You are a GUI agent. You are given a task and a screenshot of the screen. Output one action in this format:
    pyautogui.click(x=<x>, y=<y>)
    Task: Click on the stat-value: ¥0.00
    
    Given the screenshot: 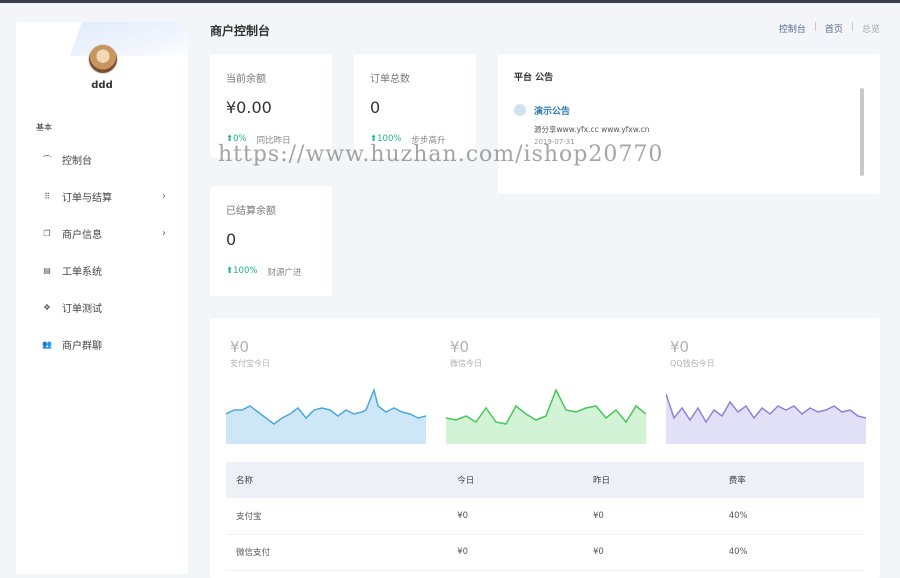 What is the action you would take?
    pyautogui.click(x=249, y=107)
    